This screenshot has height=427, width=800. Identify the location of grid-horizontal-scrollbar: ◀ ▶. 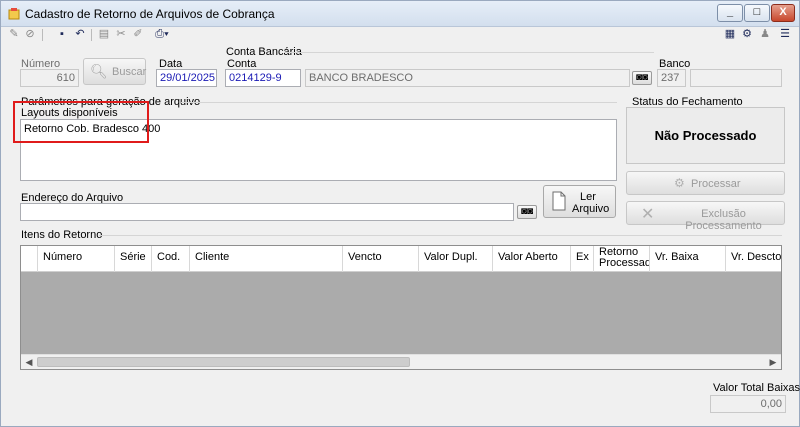
(401, 361).